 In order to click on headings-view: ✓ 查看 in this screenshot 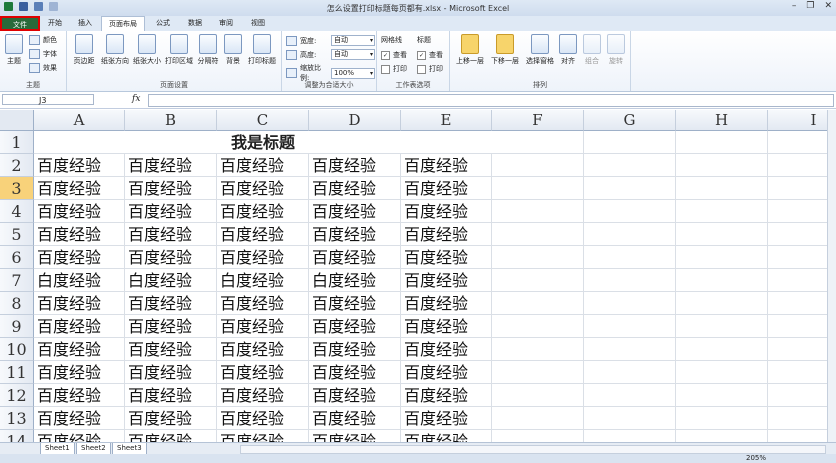, I will do `click(430, 55)`.